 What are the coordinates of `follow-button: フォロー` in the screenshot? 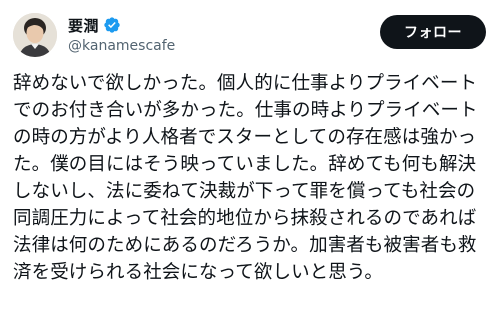 It's located at (433, 32).